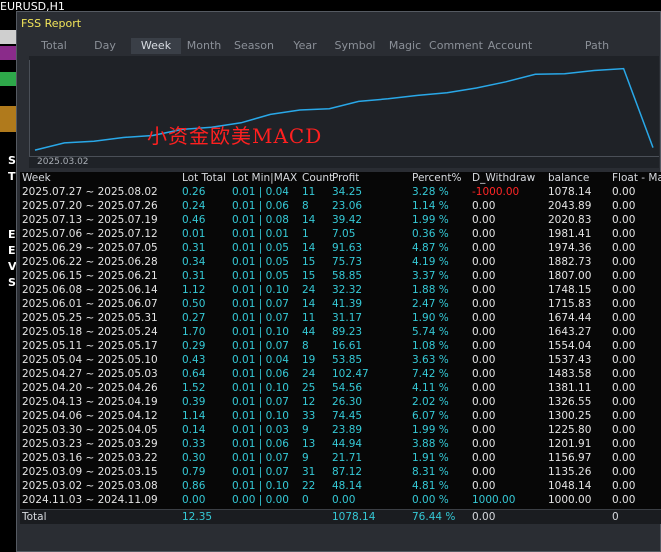 The width and height of the screenshot is (661, 552). I want to click on tab-season: Season, so click(254, 46).